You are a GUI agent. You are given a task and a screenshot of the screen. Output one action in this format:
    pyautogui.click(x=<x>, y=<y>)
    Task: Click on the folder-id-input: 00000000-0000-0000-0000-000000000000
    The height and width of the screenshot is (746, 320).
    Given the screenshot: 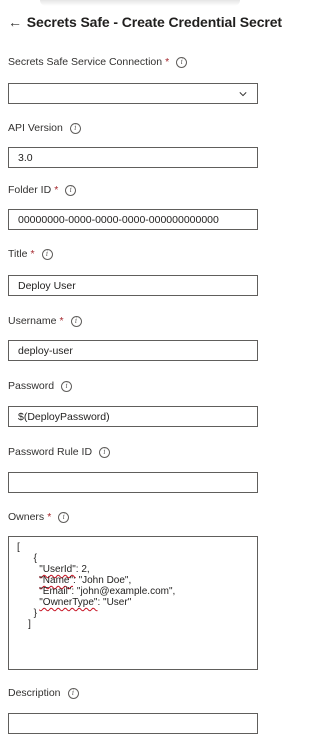 What is the action you would take?
    pyautogui.click(x=133, y=219)
    